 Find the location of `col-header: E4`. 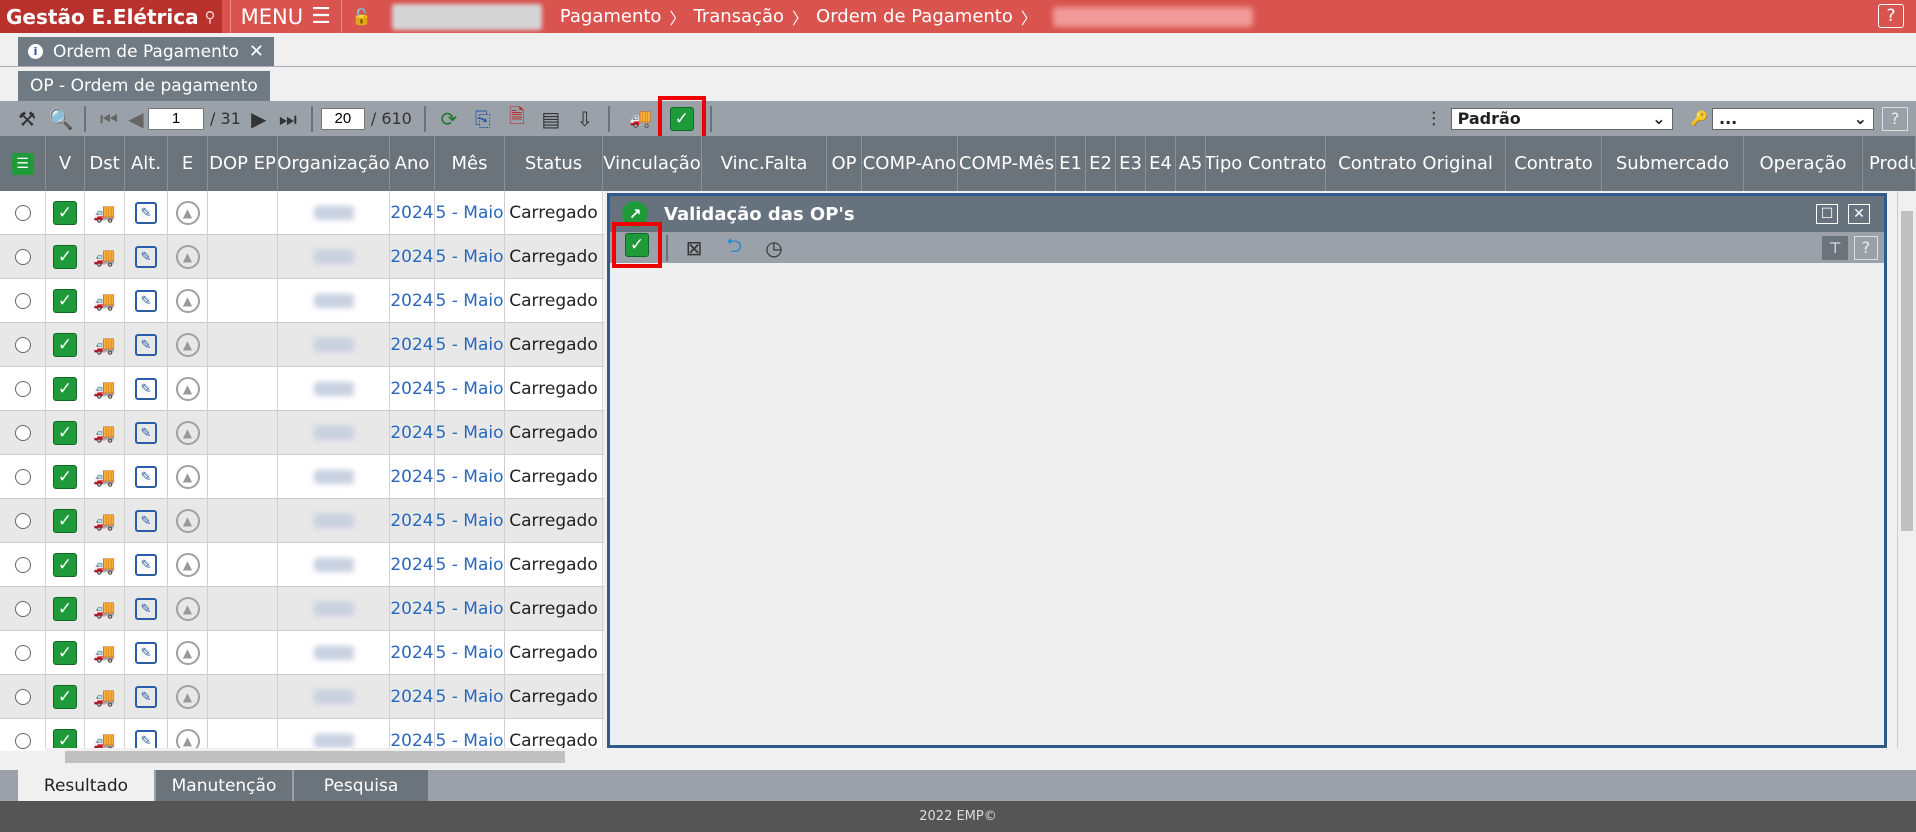

col-header: E4 is located at coordinates (1161, 163).